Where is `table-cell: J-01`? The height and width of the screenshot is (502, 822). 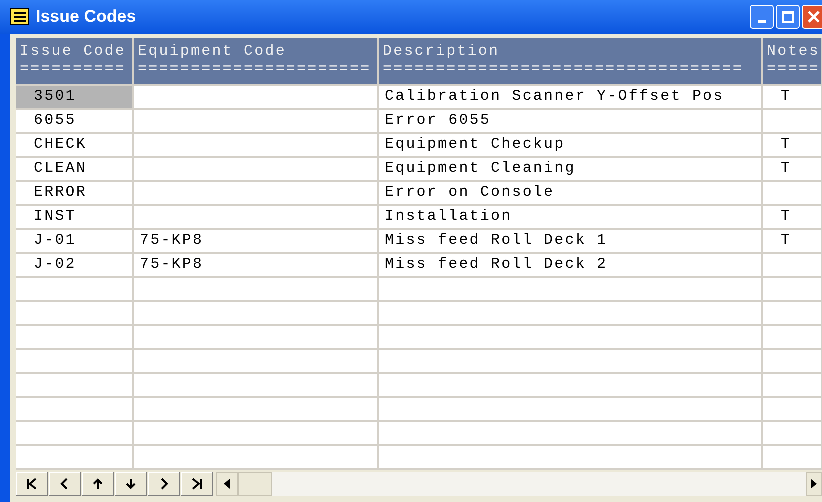
table-cell: J-01 is located at coordinates (75, 242).